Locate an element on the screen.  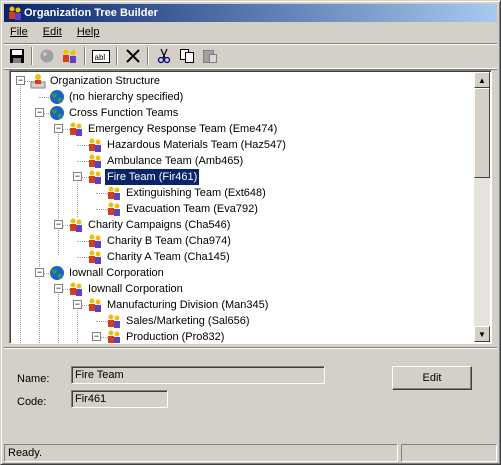
menu-edit: Edit is located at coordinates (52, 33).